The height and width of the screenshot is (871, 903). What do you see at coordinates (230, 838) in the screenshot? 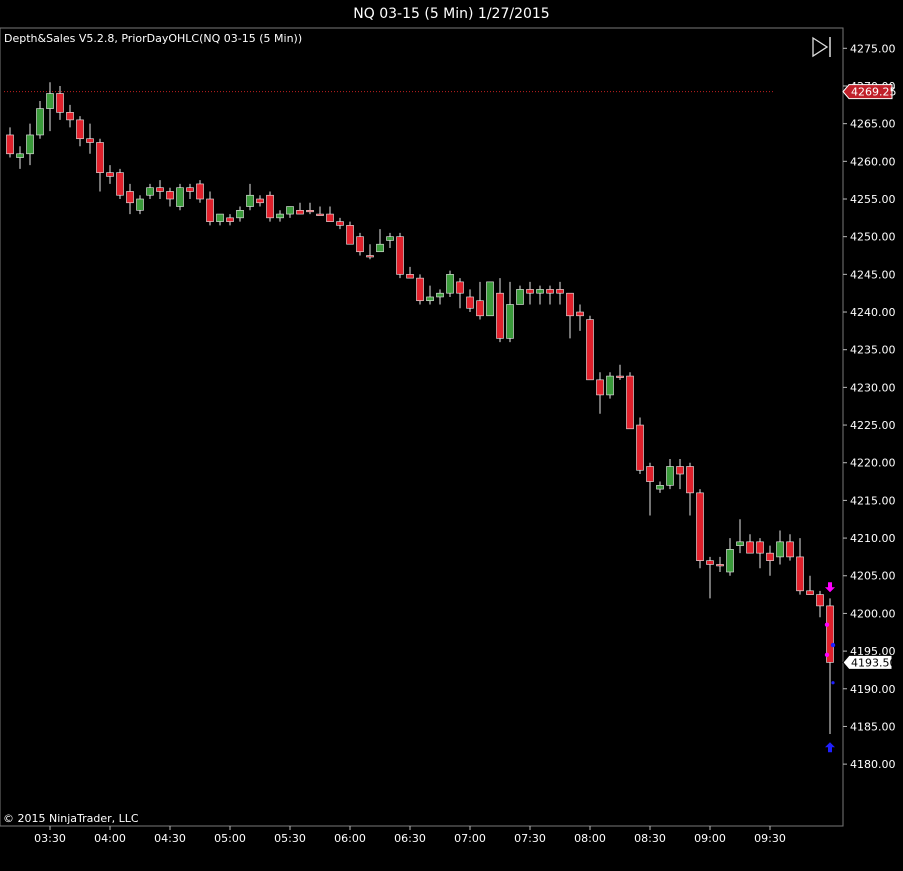
I see `time-tick-label: 05:00` at bounding box center [230, 838].